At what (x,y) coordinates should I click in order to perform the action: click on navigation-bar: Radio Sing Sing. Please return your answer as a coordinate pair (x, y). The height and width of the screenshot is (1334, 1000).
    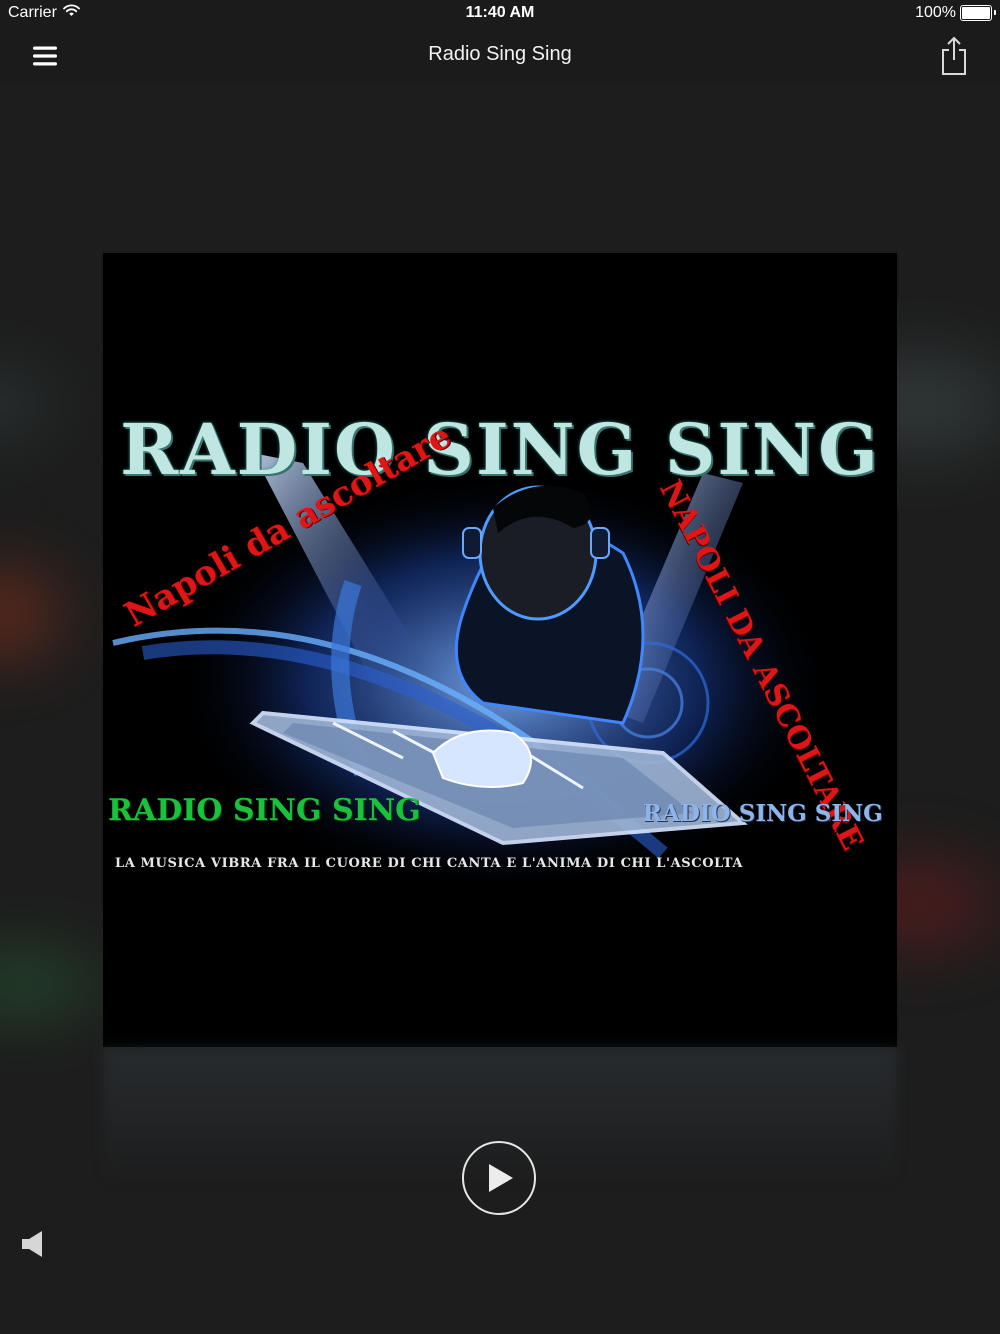
    Looking at the image, I should click on (500, 56).